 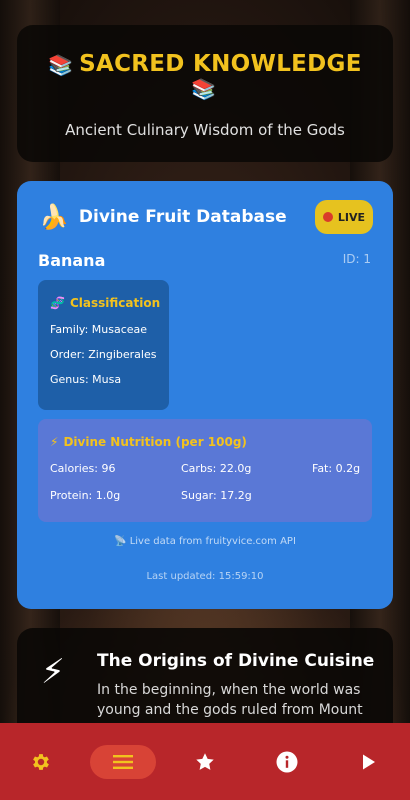 I want to click on play-button, so click(x=369, y=762).